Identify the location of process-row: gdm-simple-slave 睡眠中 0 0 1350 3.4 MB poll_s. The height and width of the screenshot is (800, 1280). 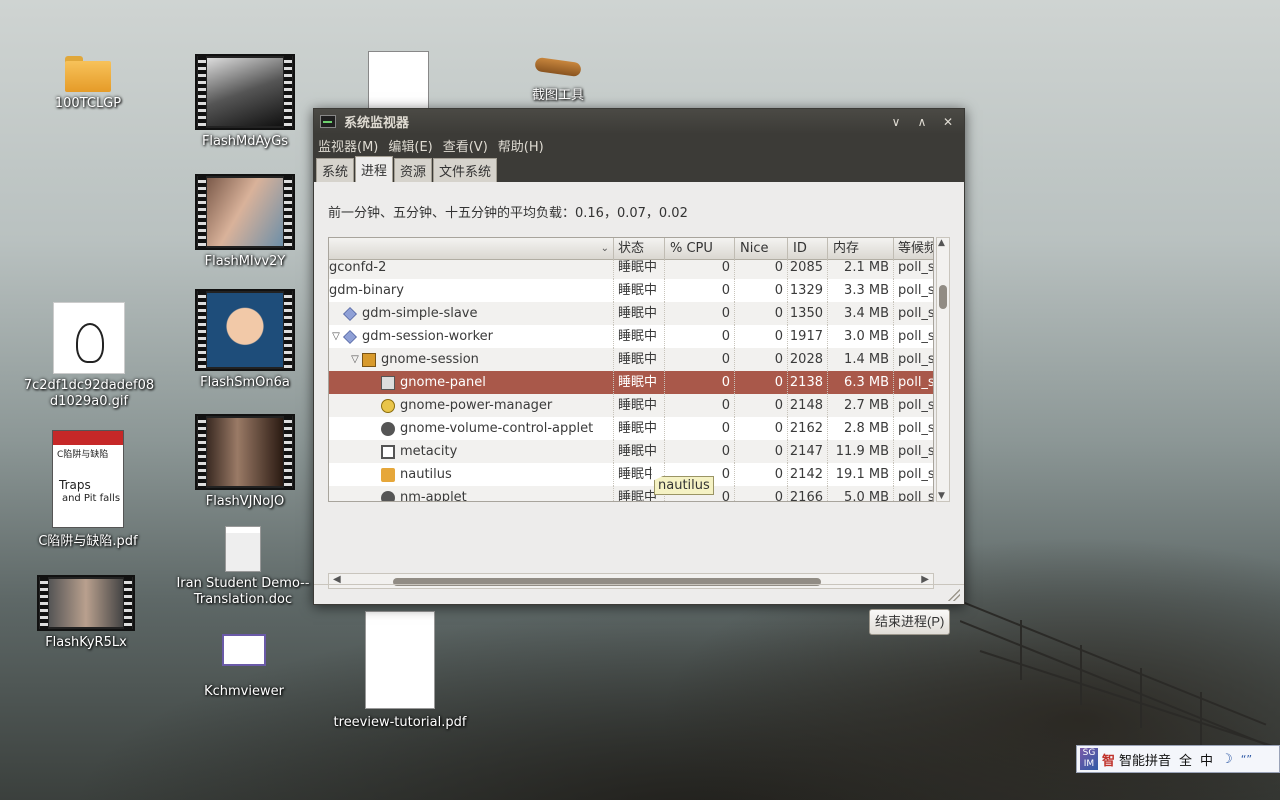
(631, 313).